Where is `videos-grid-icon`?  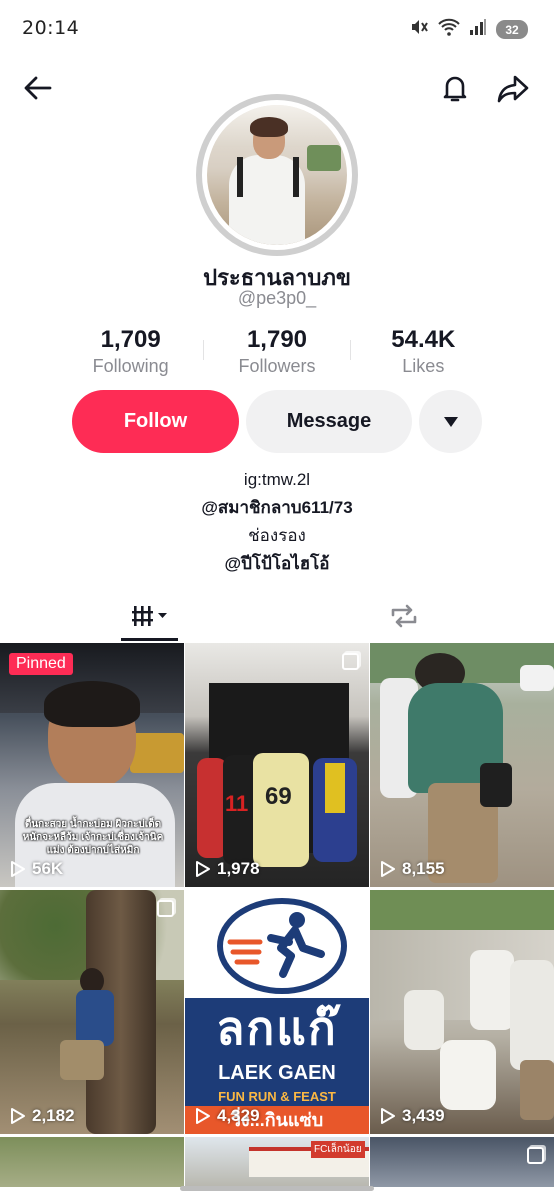 videos-grid-icon is located at coordinates (149, 616).